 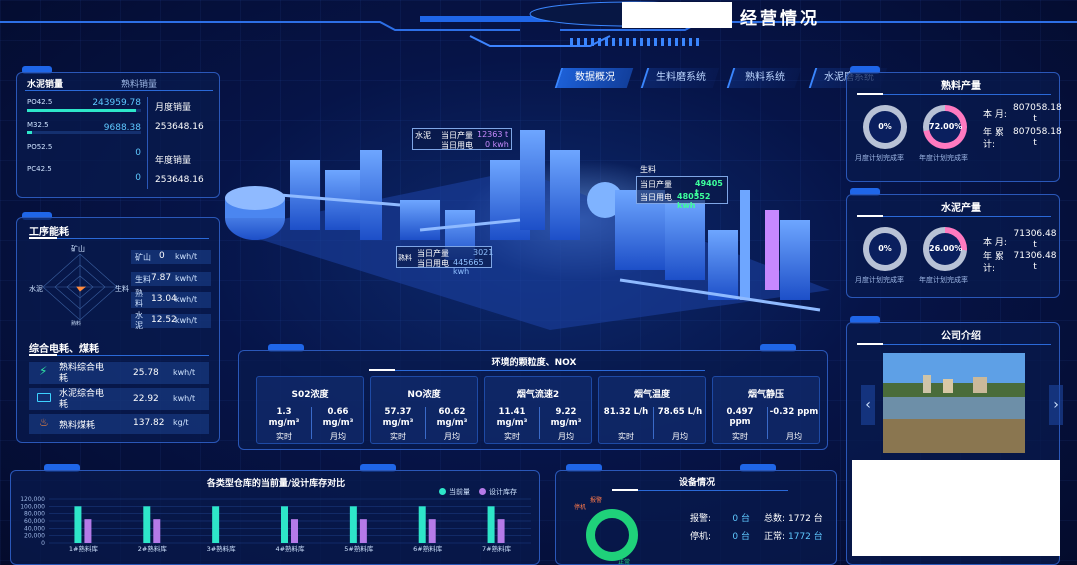 What do you see at coordinates (76, 324) in the screenshot?
I see `radar-axis-bottom: 熟料` at bounding box center [76, 324].